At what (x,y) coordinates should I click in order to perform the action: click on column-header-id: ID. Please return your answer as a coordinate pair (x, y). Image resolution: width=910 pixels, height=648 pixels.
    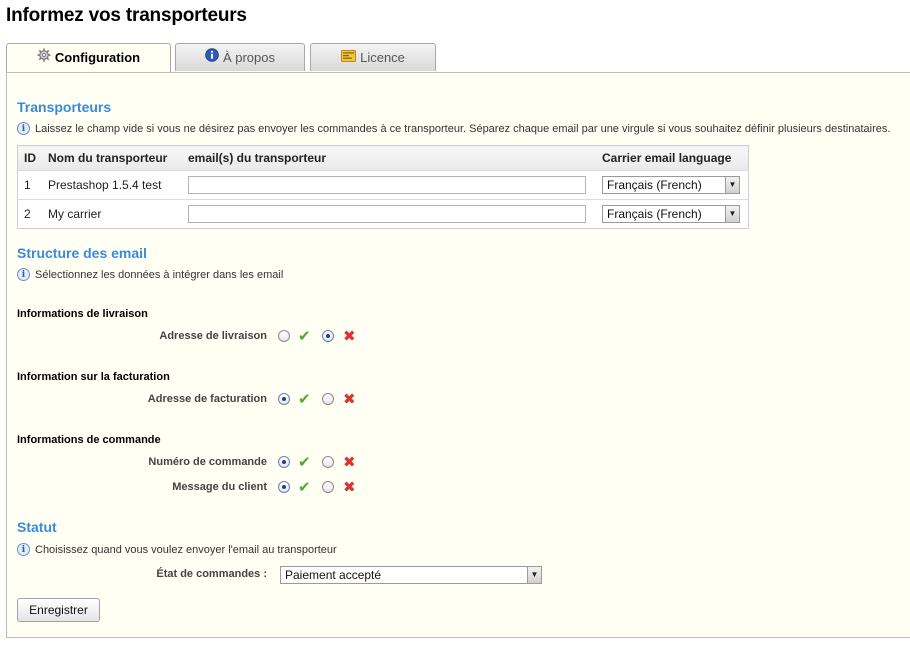
    Looking at the image, I should click on (29, 158).